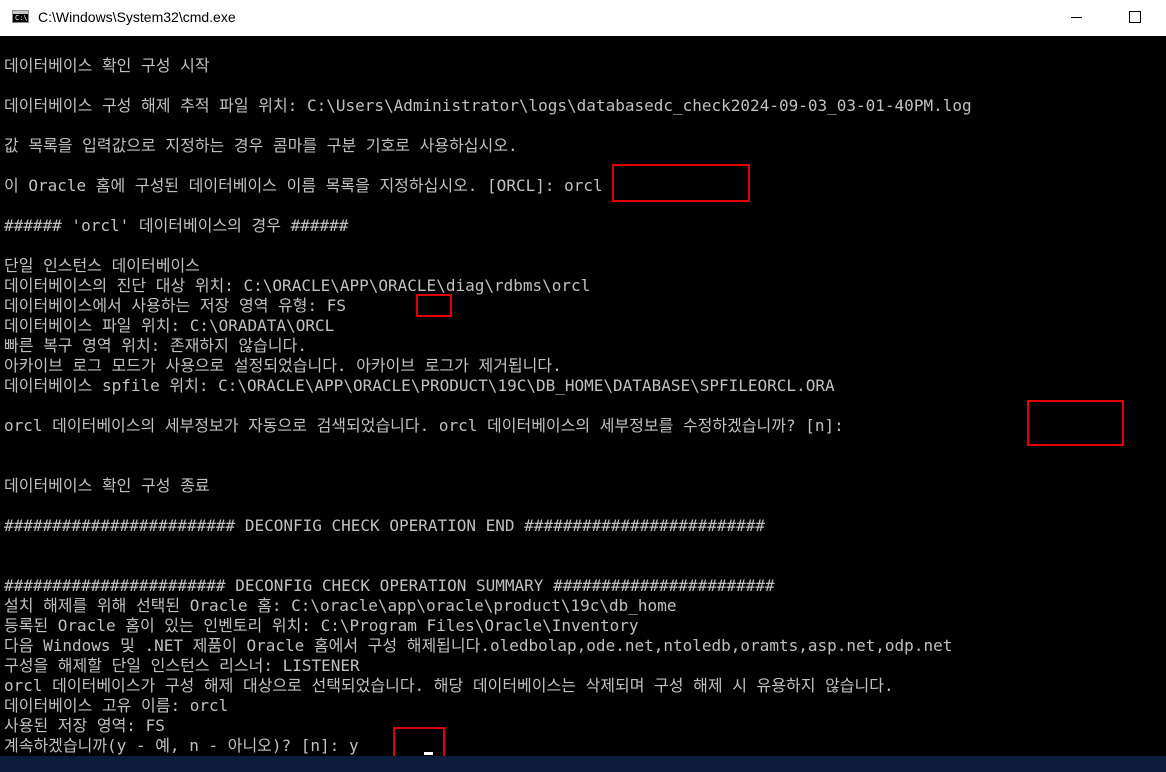  What do you see at coordinates (181, 745) in the screenshot?
I see `console-line: 계속하겠습니까(y - 예, n - 아니오)? [n]: y` at bounding box center [181, 745].